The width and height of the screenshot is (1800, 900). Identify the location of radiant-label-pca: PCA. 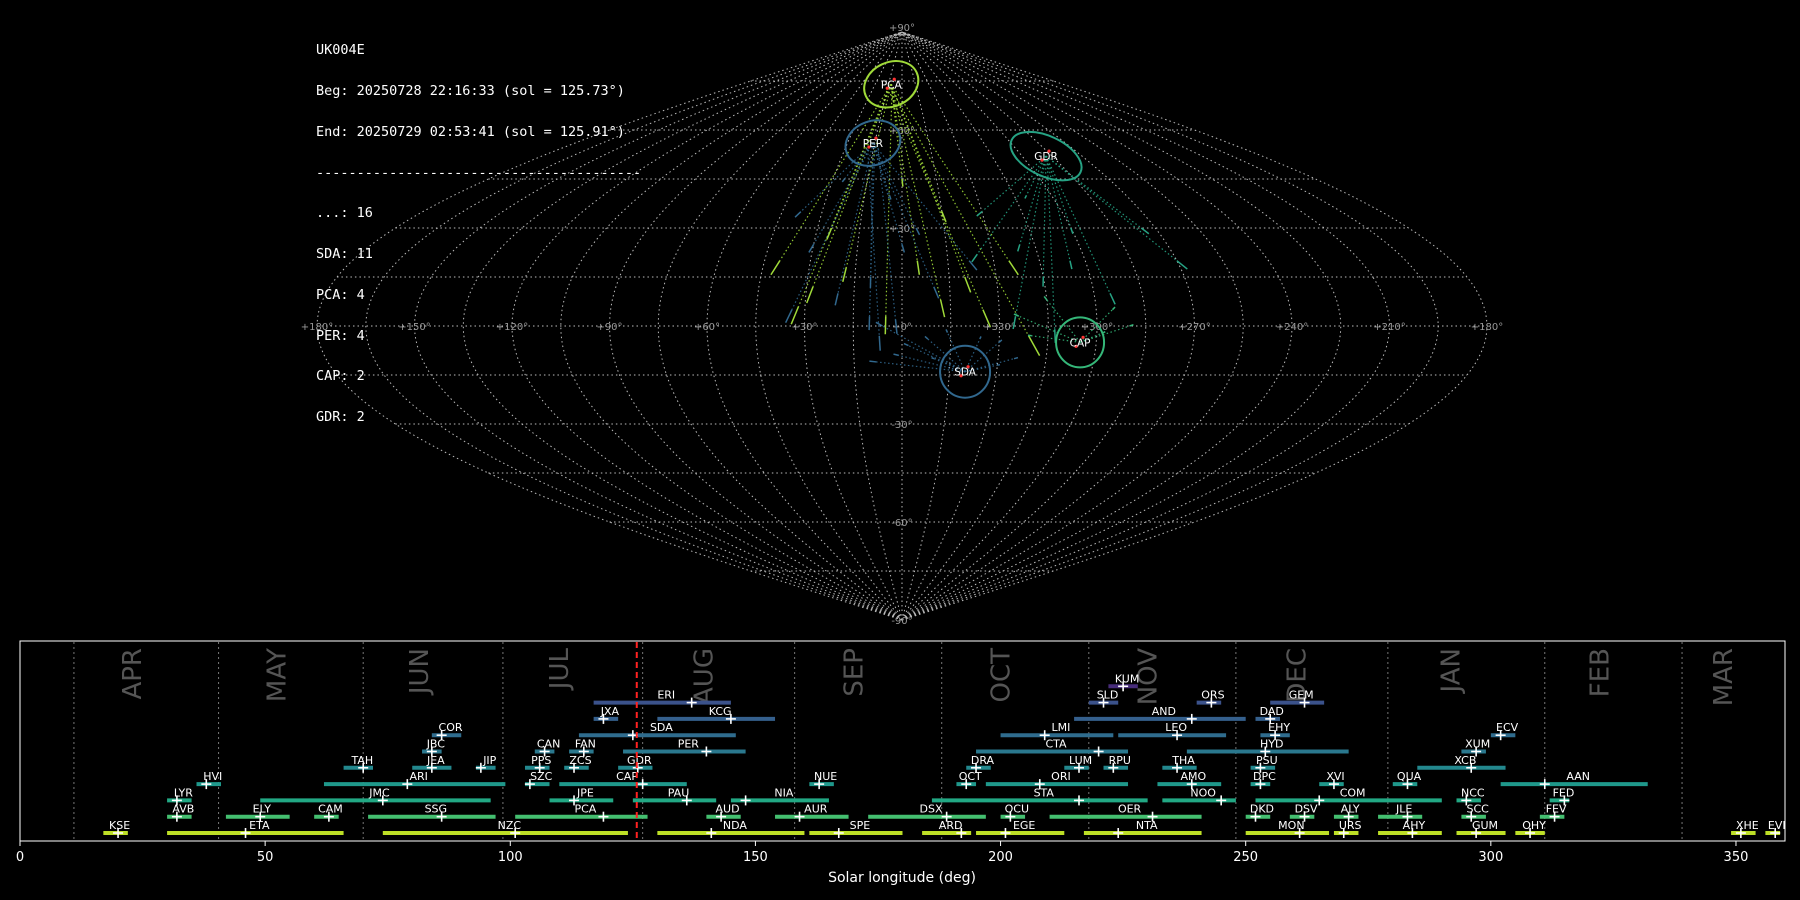
(892, 85).